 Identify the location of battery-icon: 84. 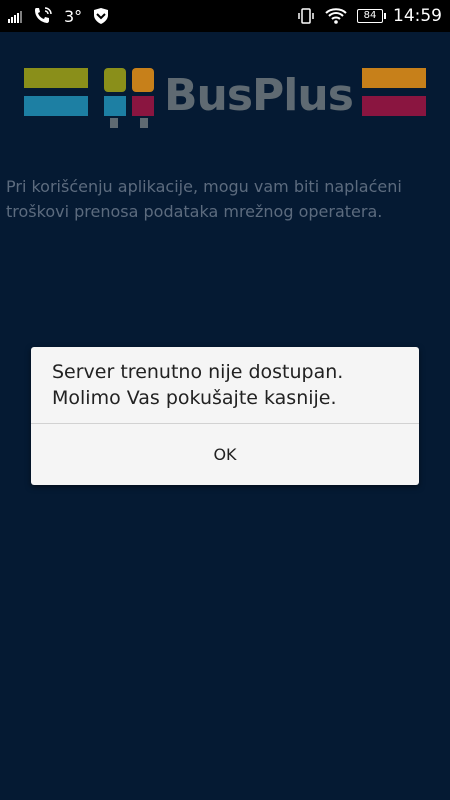
(371, 16).